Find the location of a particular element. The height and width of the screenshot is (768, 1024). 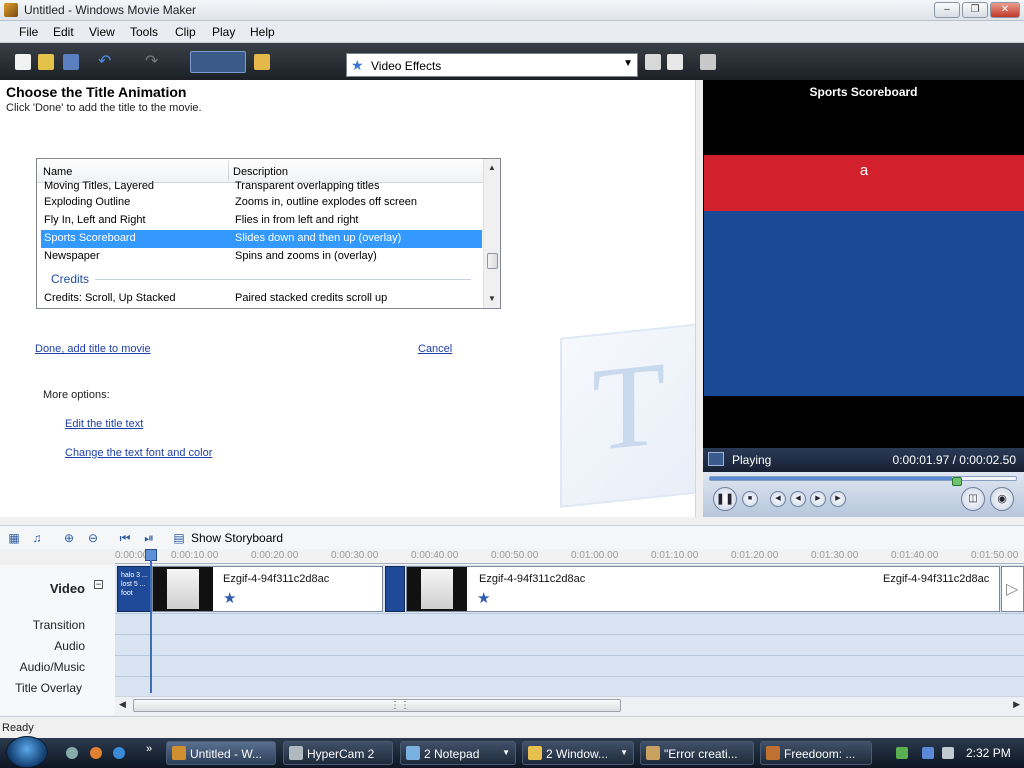

close-button: ✕ is located at coordinates (1005, 10).